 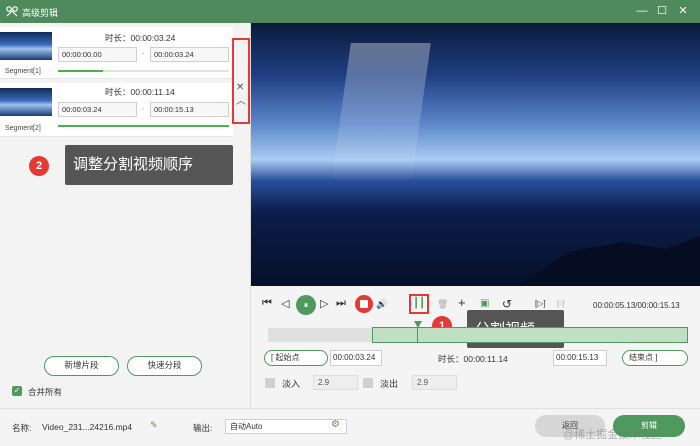 I want to click on undo-icon: ↺, so click(x=507, y=304).